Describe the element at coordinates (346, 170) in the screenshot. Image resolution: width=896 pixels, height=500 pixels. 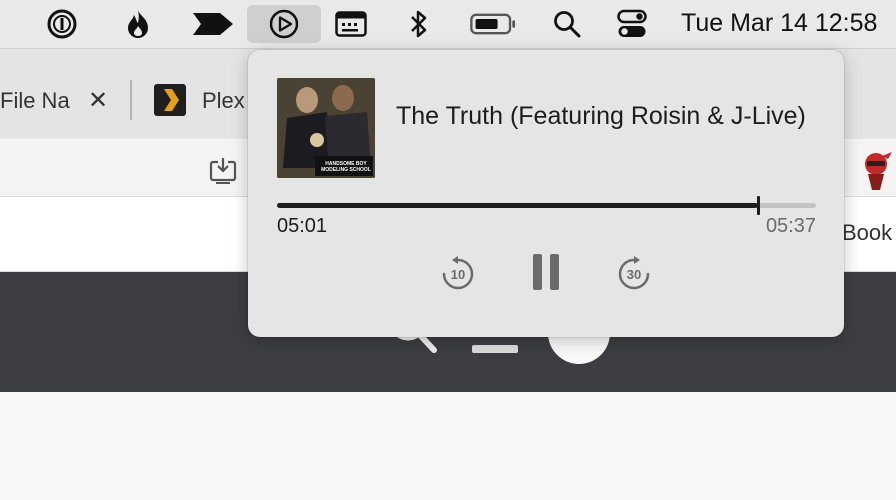
I see `album-art-text-line: MODELING SCHOOL` at that location.